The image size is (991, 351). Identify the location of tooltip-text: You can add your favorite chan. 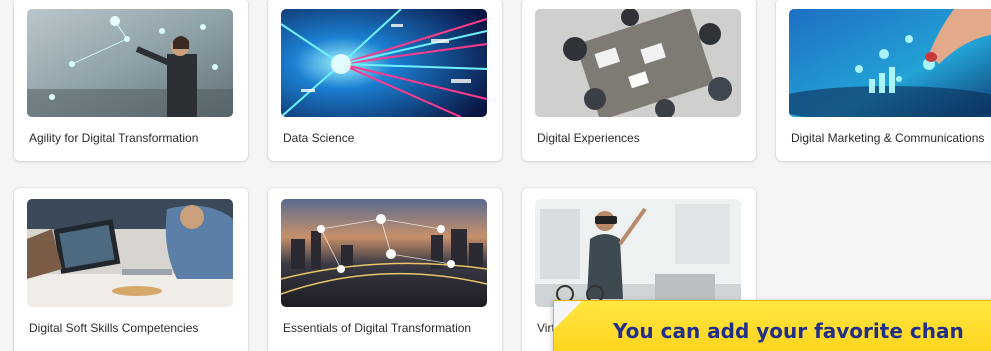
(788, 331).